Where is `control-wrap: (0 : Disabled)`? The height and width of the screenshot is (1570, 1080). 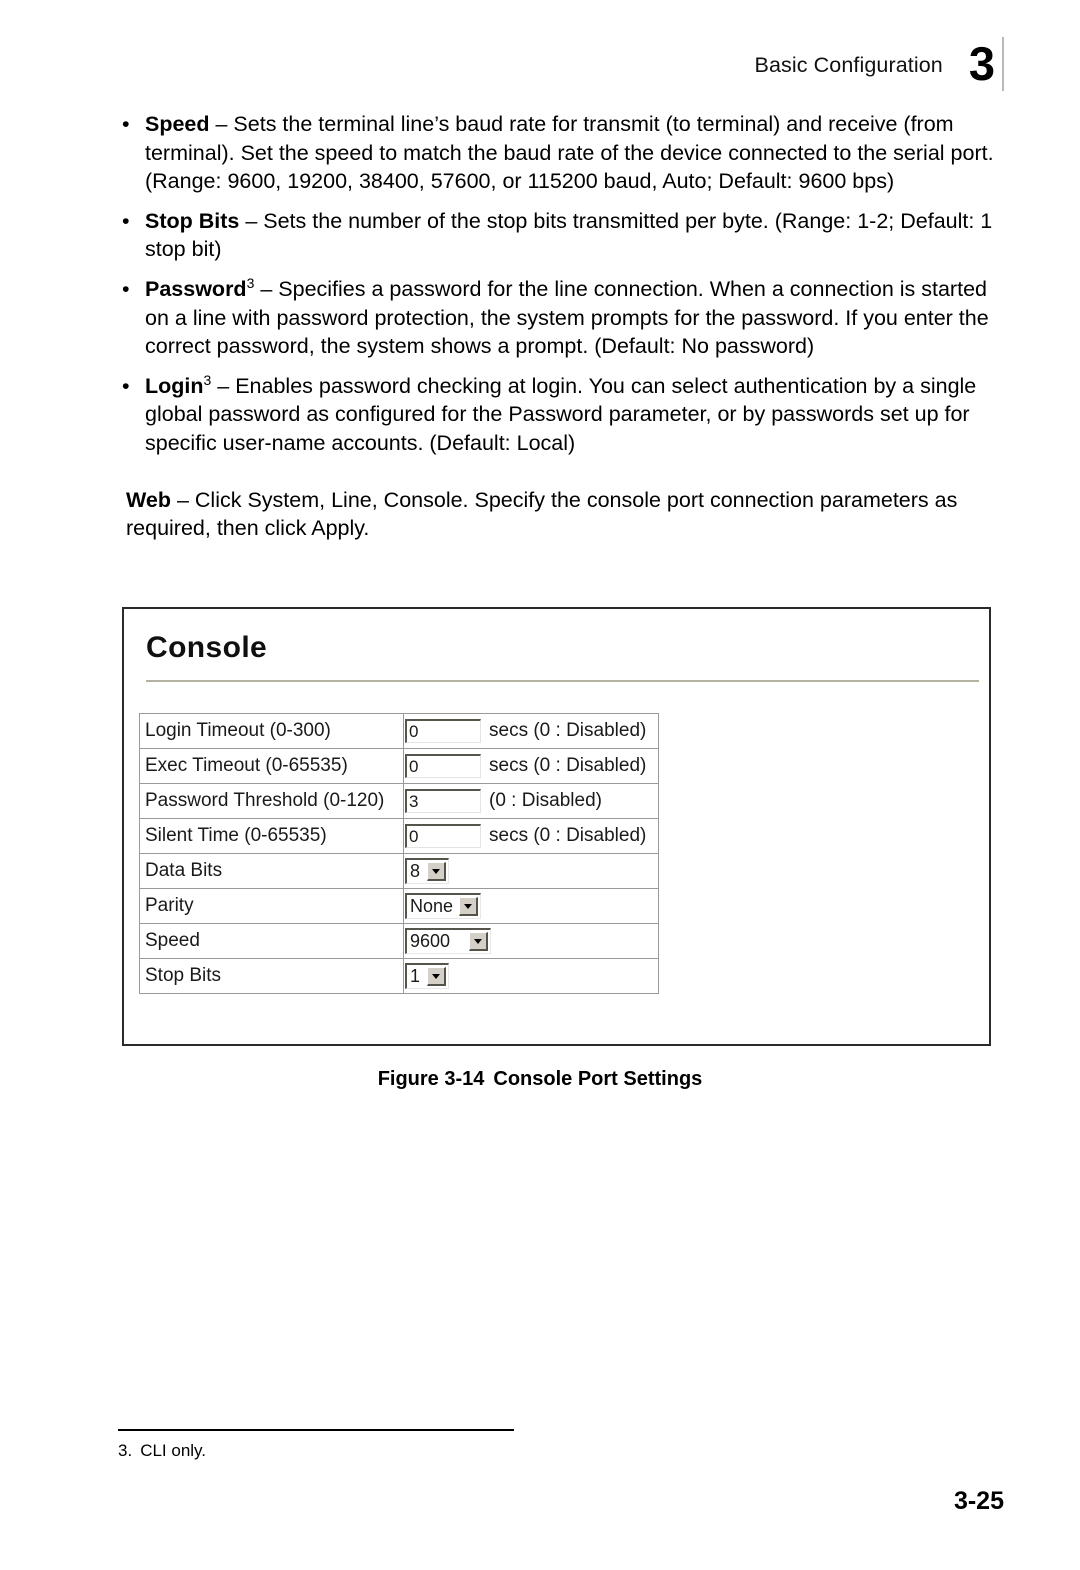 control-wrap: (0 : Disabled) is located at coordinates (531, 801).